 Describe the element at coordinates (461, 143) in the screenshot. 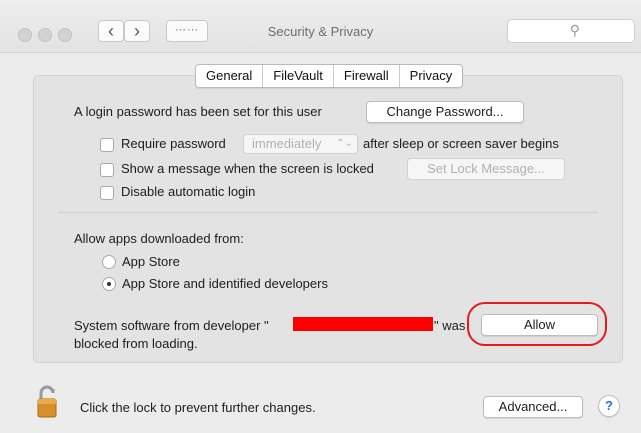

I see `require-password-suffix: after sleep or screen saver begins` at that location.